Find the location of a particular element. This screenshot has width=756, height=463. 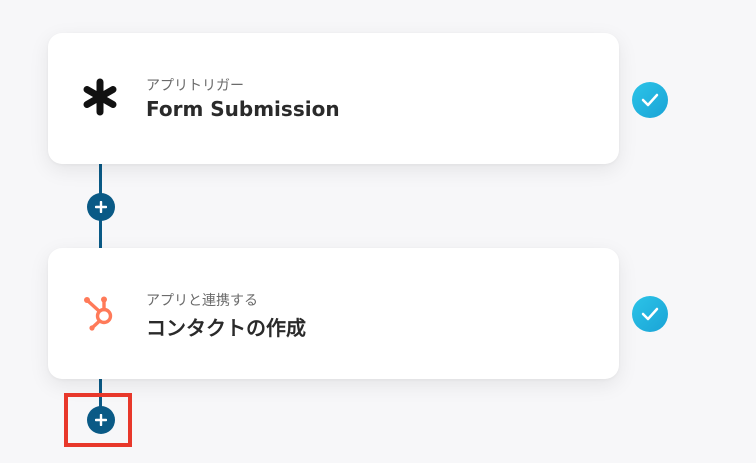

plus-icon is located at coordinates (101, 207).